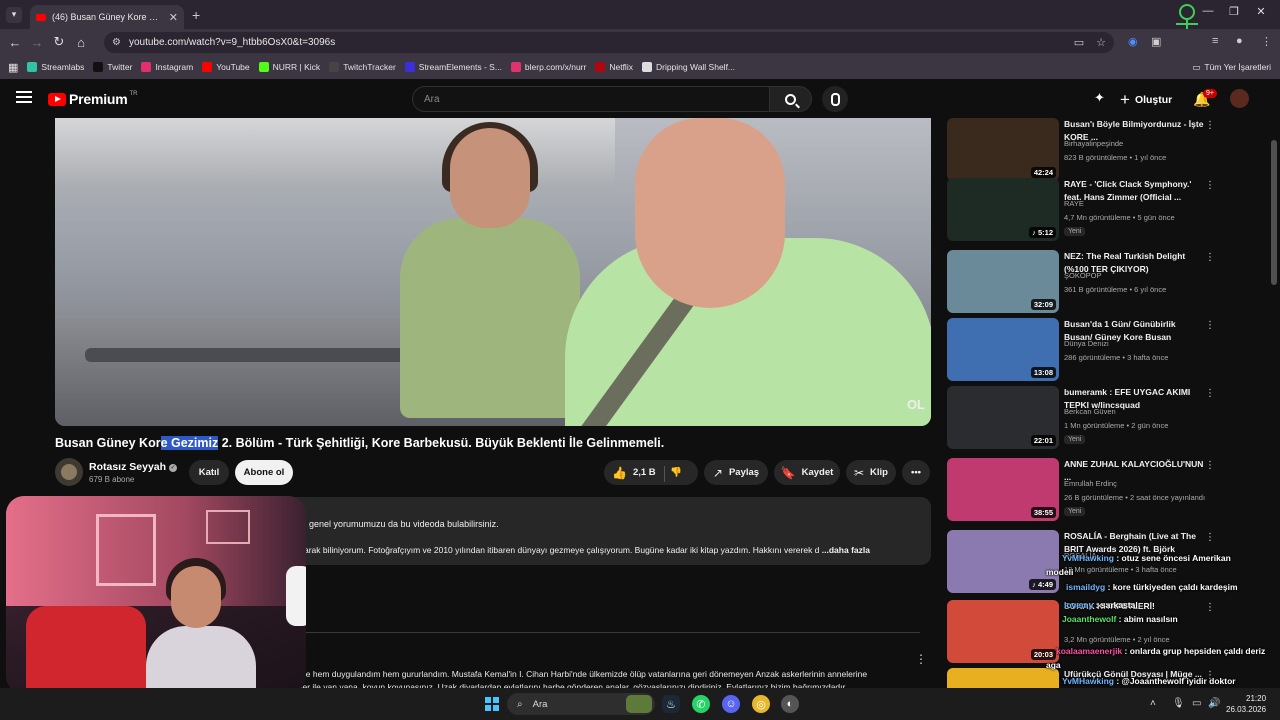 The height and width of the screenshot is (720, 1280). I want to click on video-thumbnail: ♪ 5:12, so click(1003, 209).